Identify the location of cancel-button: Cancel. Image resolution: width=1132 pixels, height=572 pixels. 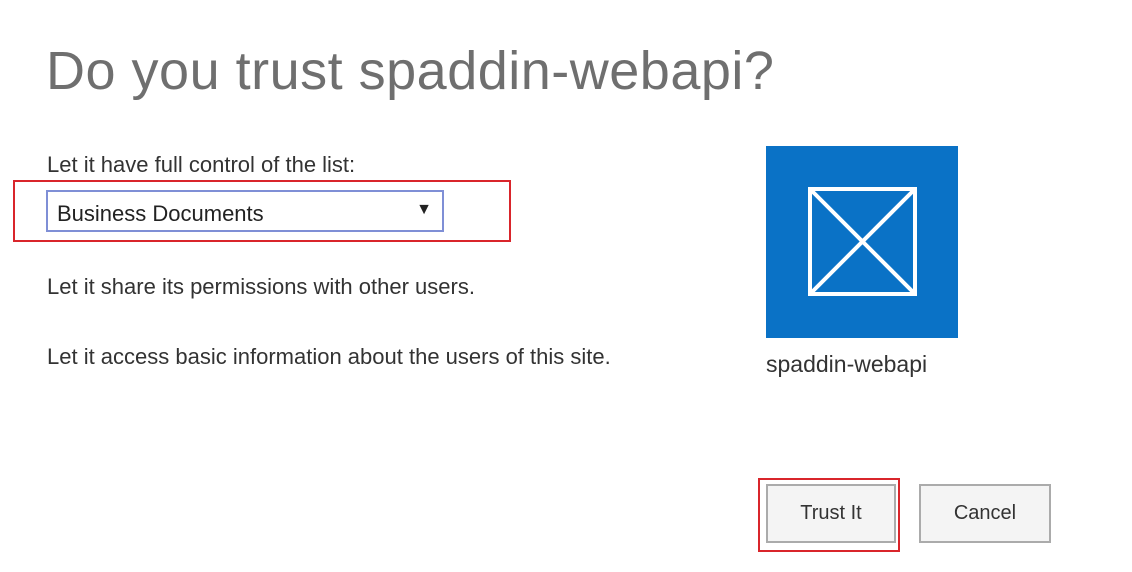
(985, 513).